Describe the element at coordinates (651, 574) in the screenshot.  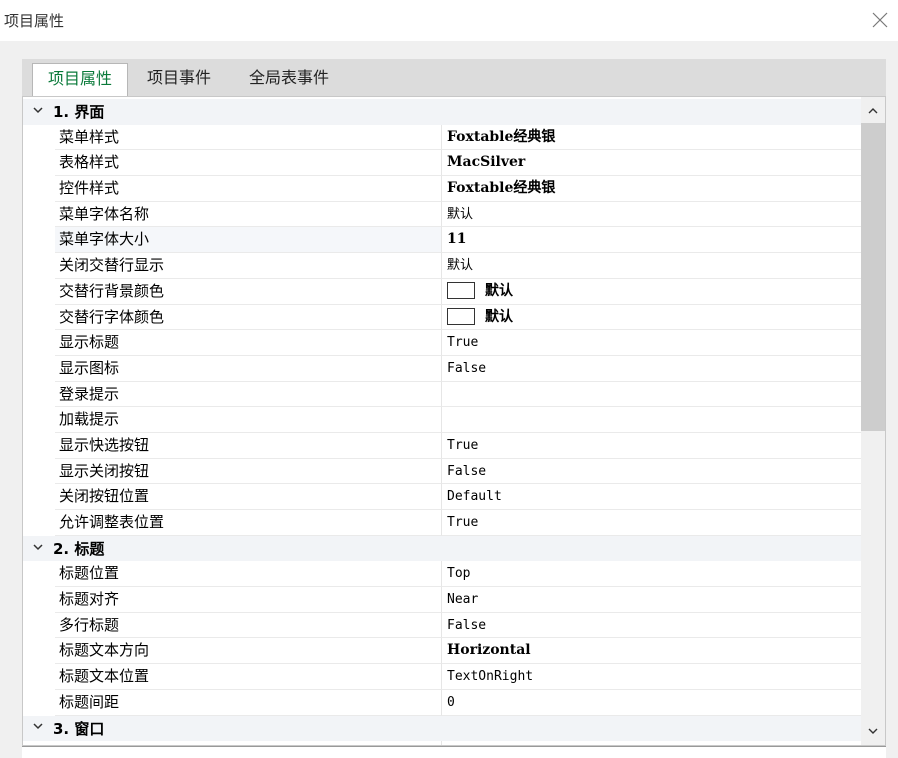
I see `property-value: Top` at that location.